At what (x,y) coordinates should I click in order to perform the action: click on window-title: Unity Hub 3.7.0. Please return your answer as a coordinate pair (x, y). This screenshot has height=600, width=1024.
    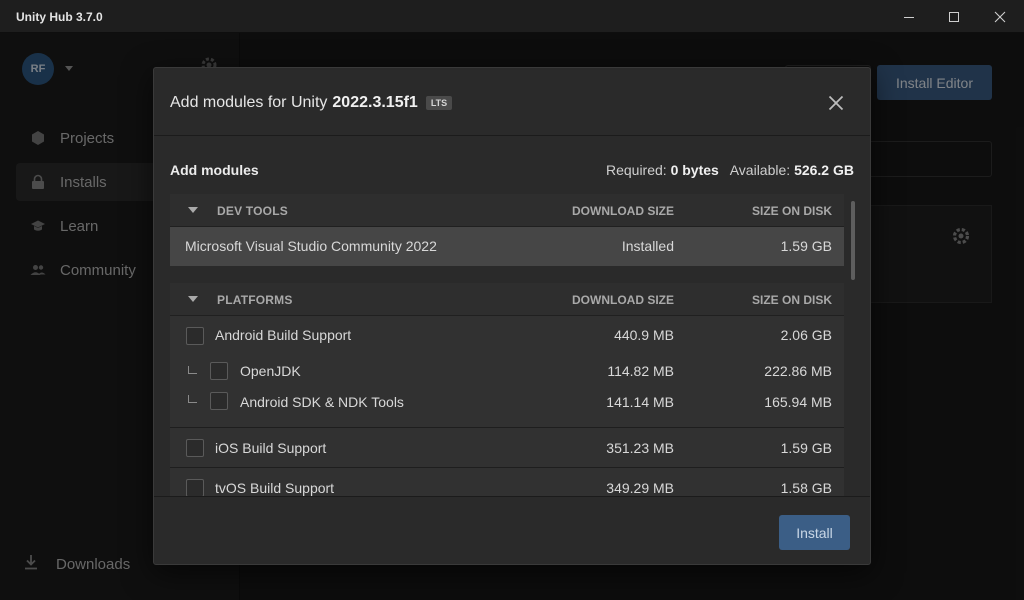
    Looking at the image, I should click on (59, 17).